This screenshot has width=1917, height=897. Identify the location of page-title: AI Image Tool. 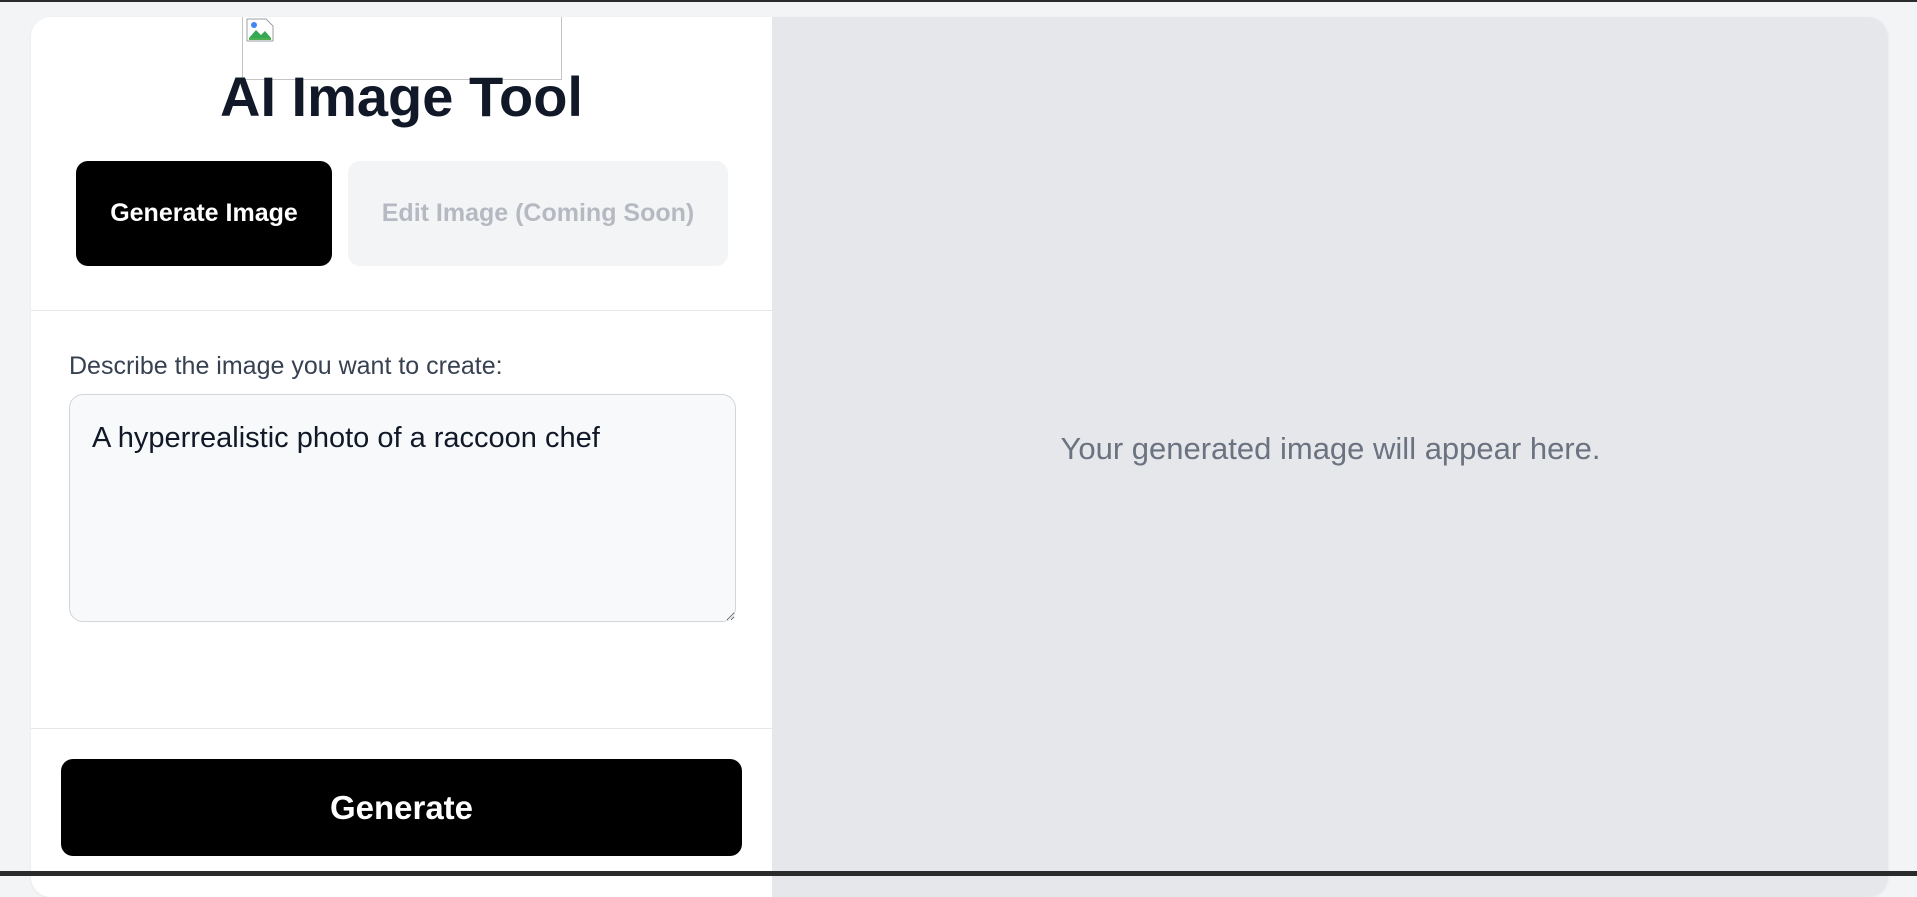
(401, 96).